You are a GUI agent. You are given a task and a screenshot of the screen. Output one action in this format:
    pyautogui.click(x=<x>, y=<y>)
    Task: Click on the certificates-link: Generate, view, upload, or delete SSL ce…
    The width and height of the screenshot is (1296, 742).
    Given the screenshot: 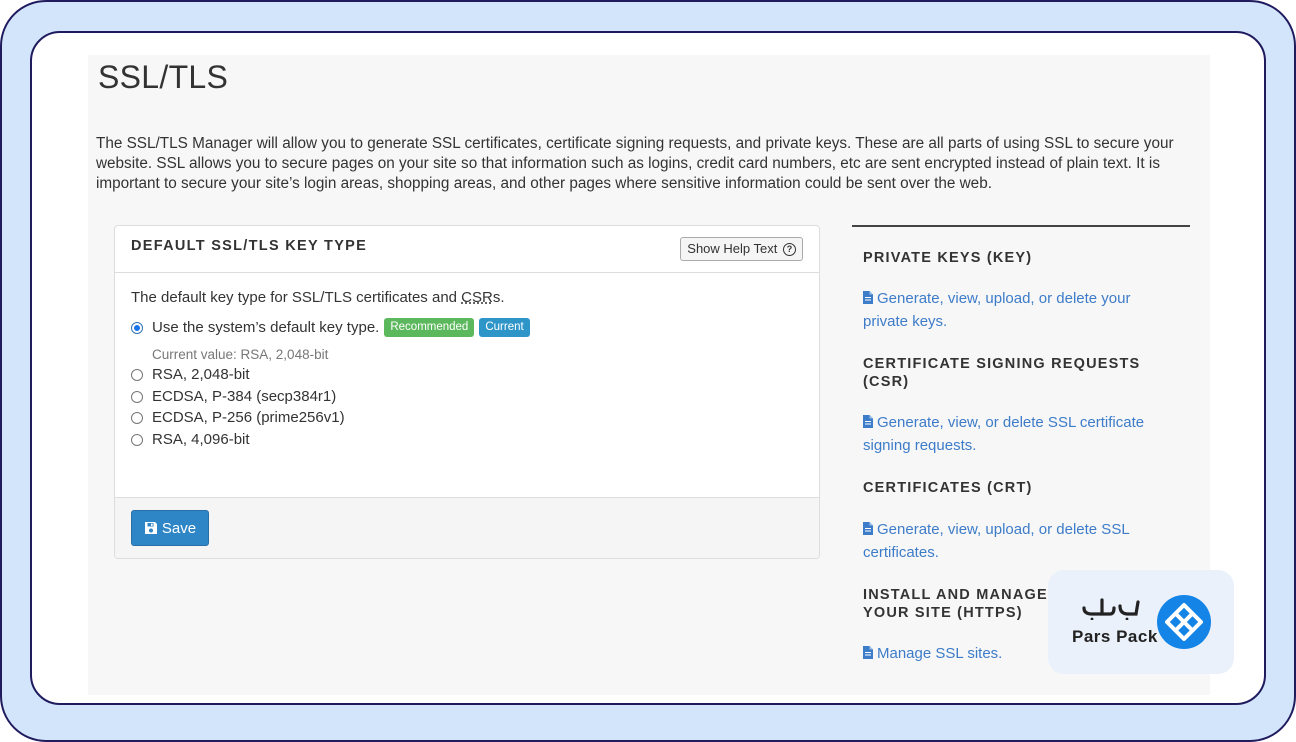 What is the action you would take?
    pyautogui.click(x=1013, y=541)
    